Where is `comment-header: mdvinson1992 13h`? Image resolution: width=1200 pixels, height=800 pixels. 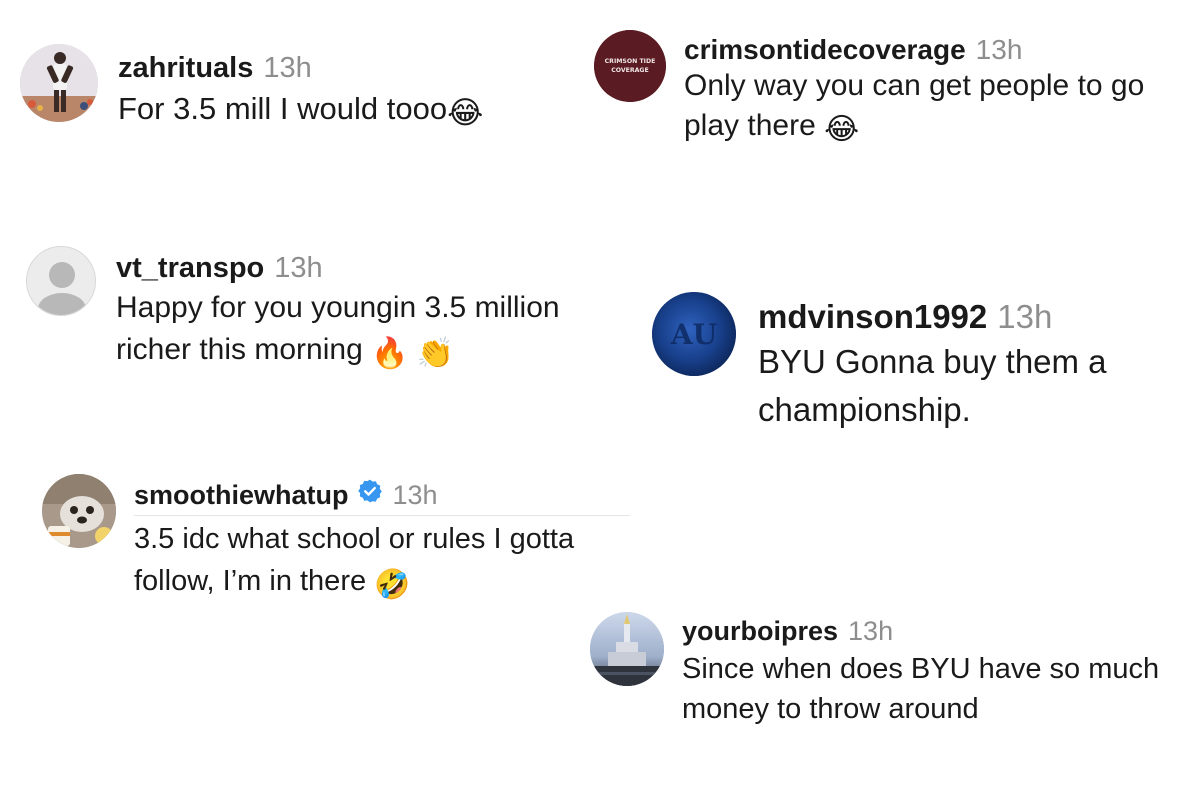
comment-header: mdvinson1992 13h is located at coordinates (968, 317).